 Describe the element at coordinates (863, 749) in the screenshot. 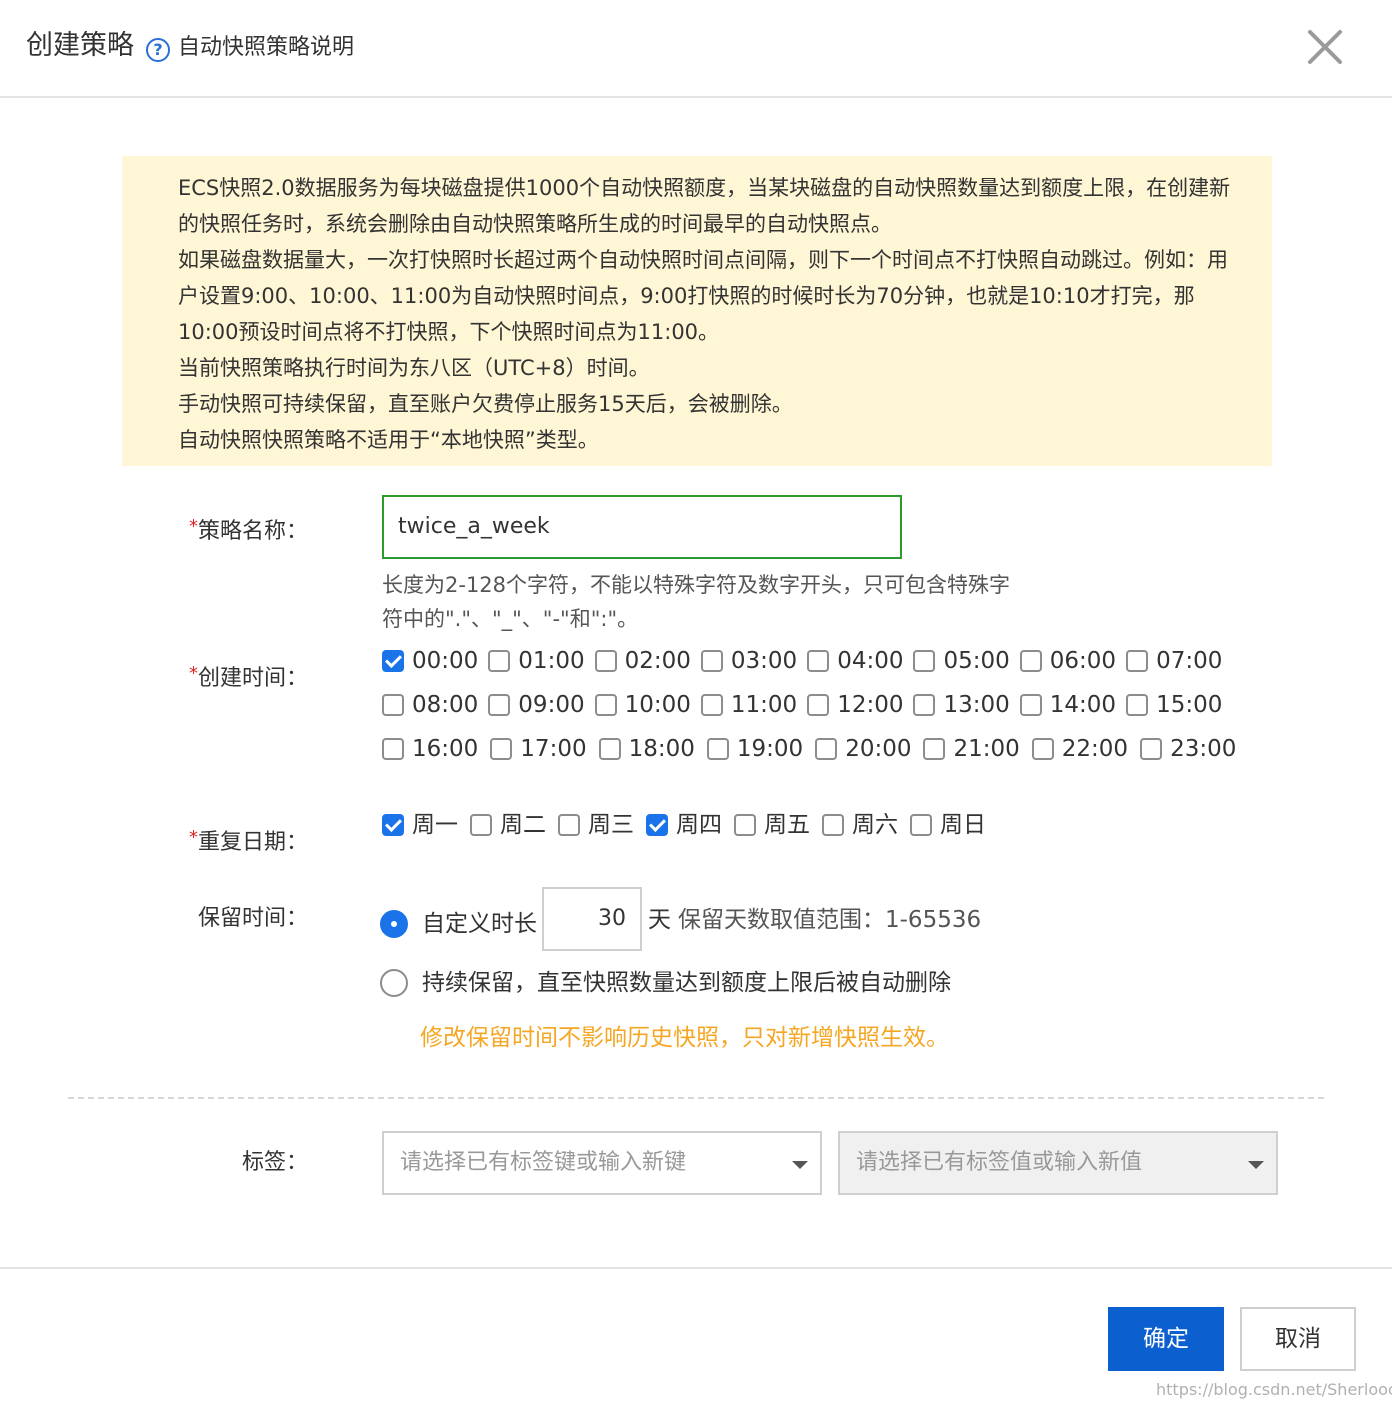

I see `time-checkbox: 20:00` at that location.